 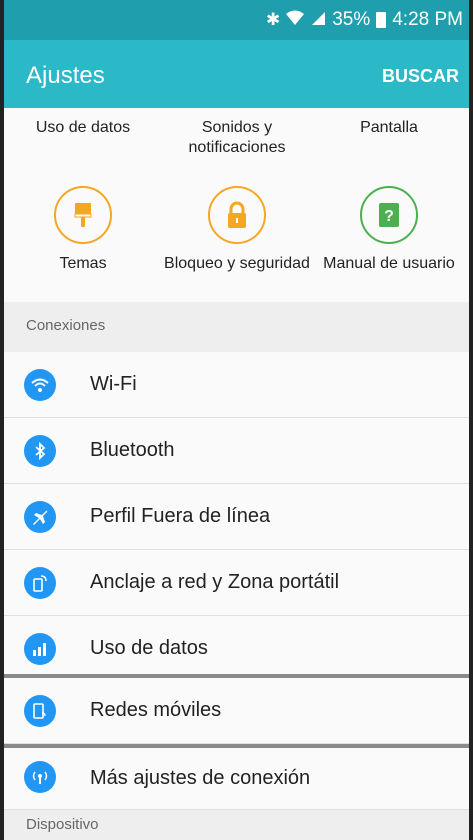 What do you see at coordinates (83, 215) in the screenshot?
I see `paint-brush-icon` at bounding box center [83, 215].